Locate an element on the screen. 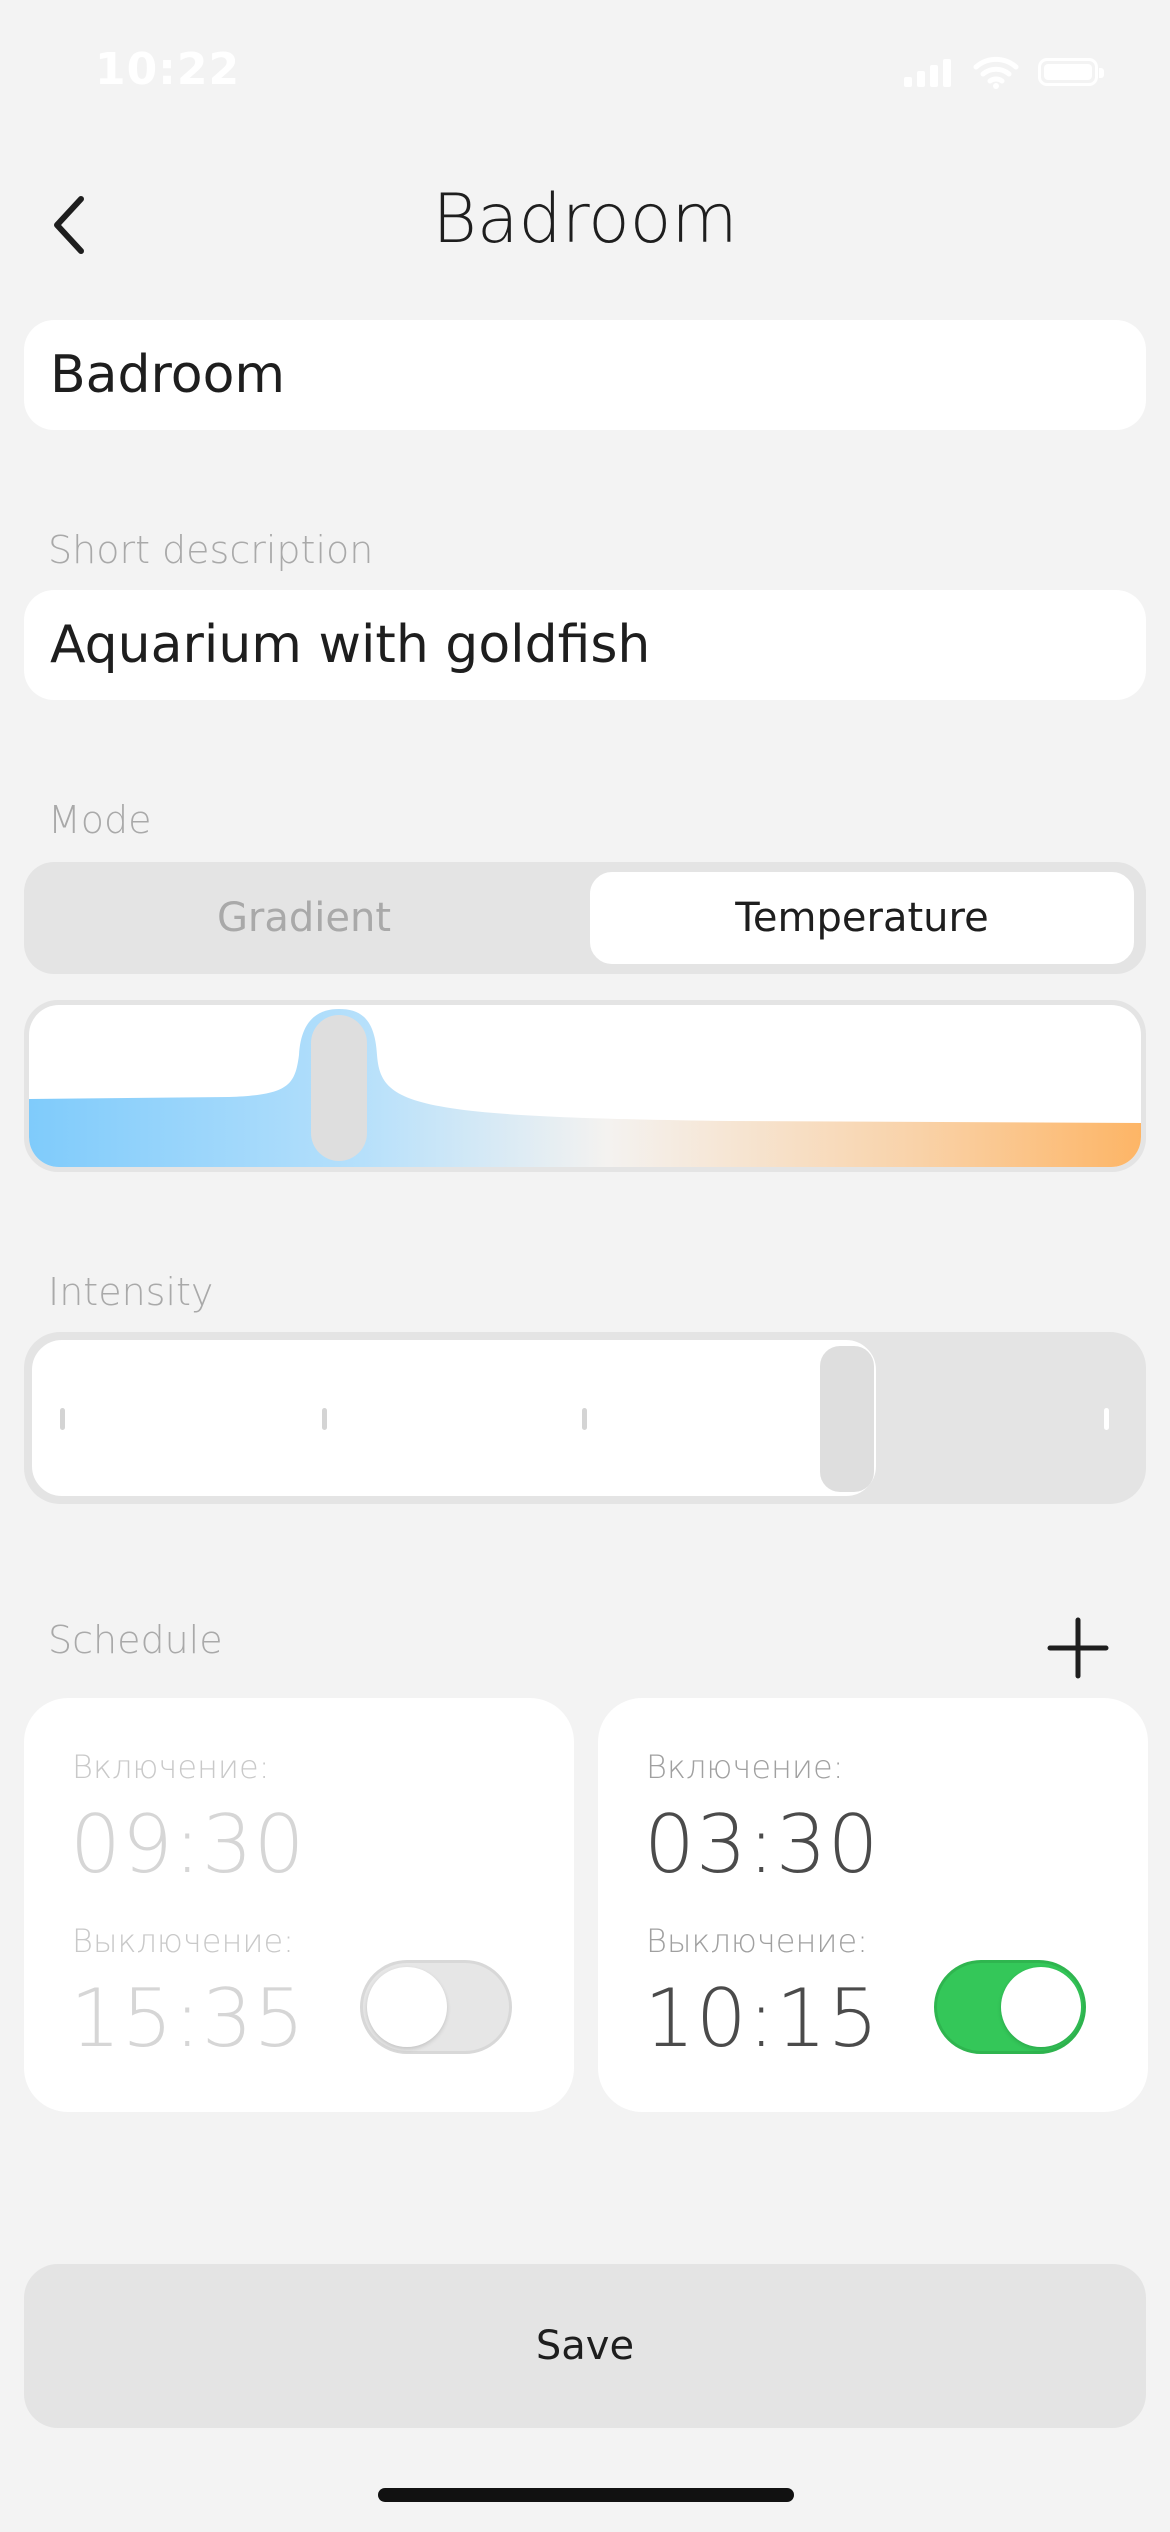 The width and height of the screenshot is (1170, 2532). home-indicator is located at coordinates (586, 2495).